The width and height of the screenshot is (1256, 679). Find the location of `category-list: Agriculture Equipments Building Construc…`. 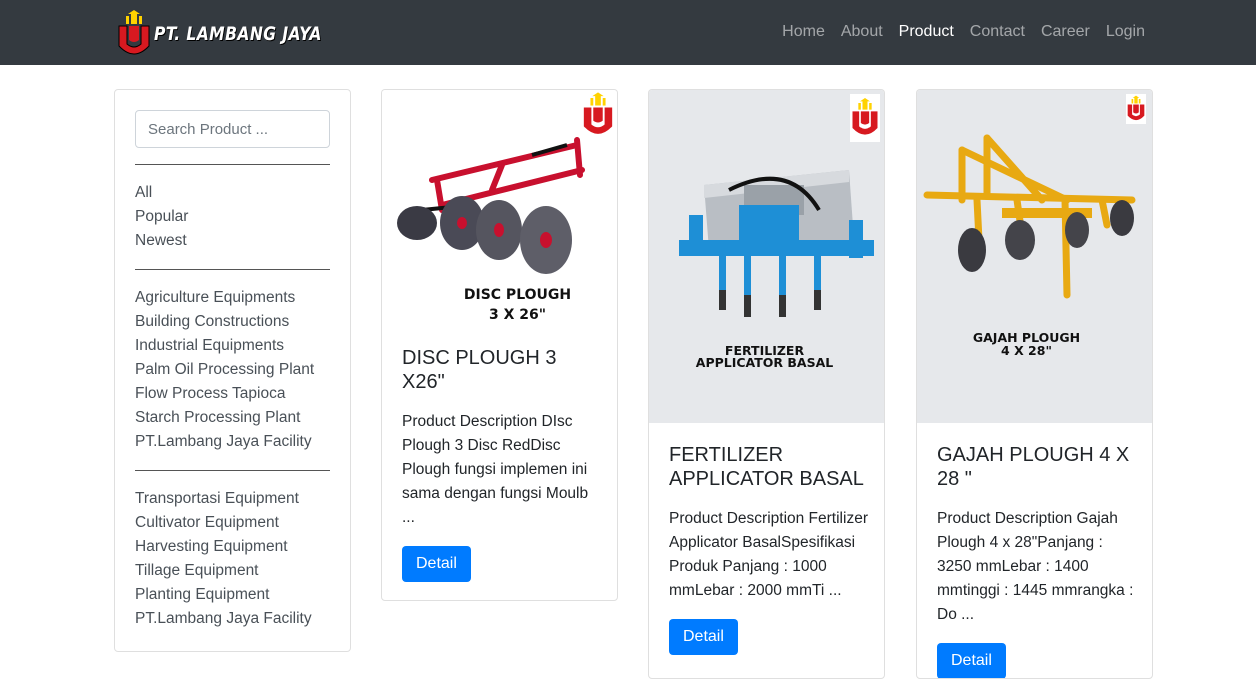

category-list: Agriculture Equipments Building Construc… is located at coordinates (240, 370).